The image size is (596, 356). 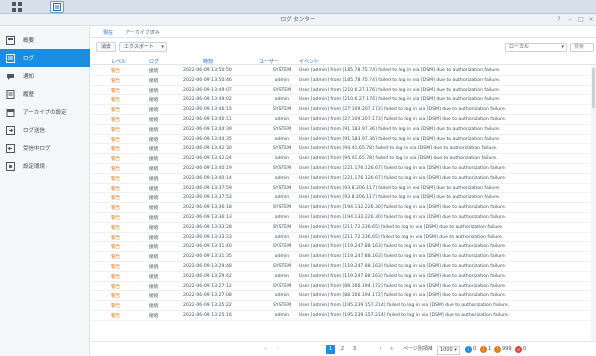 I want to click on log-center-taskbar-icon, so click(x=57, y=7).